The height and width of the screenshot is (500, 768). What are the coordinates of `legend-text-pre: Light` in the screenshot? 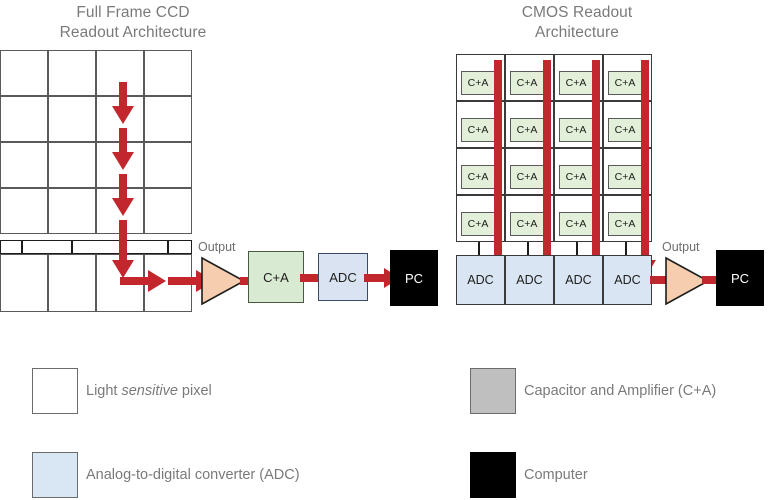 It's located at (104, 391).